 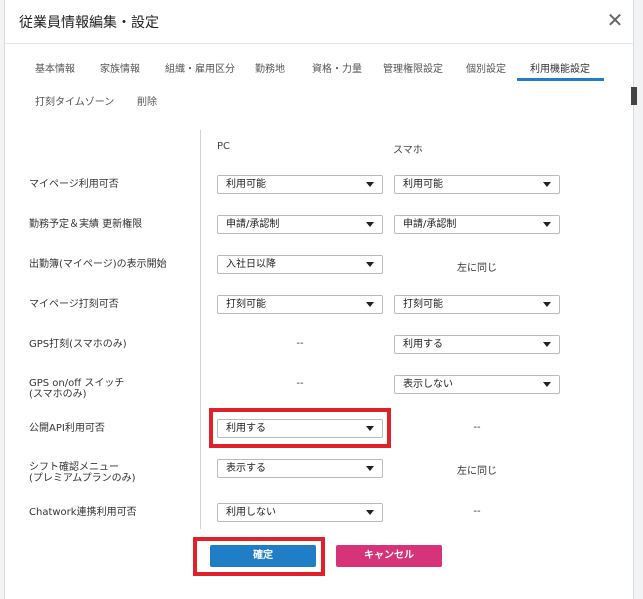 I want to click on tab-individual-settings: 個別設定, so click(x=486, y=67).